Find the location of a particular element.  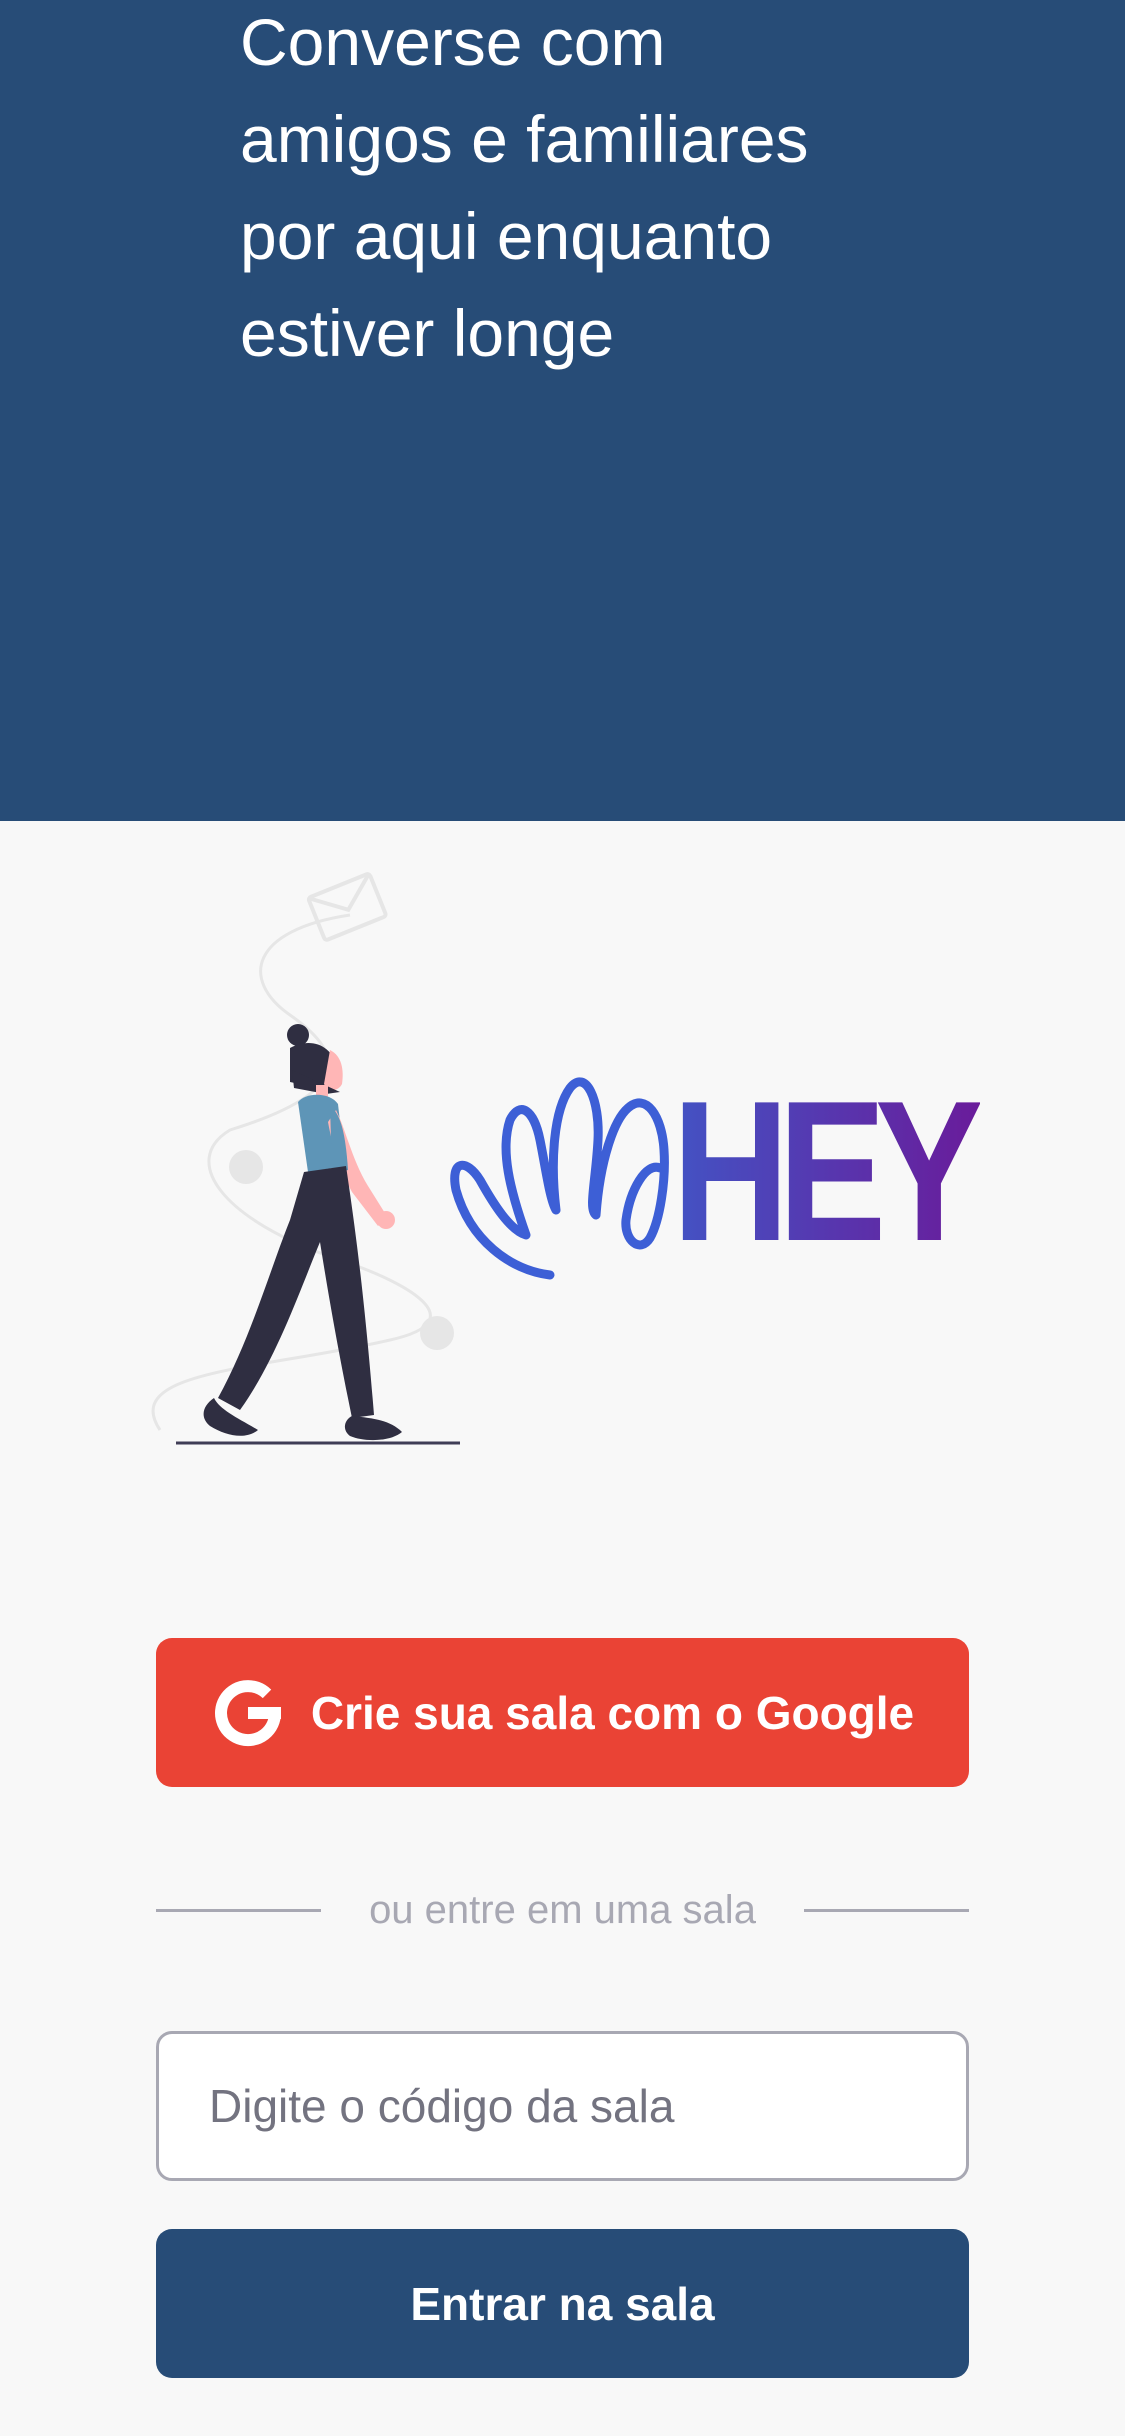

separator-line-left is located at coordinates (239, 1910).